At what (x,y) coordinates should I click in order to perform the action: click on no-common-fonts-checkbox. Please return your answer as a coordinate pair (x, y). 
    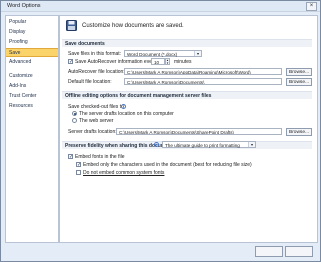
    Looking at the image, I should click on (78, 172).